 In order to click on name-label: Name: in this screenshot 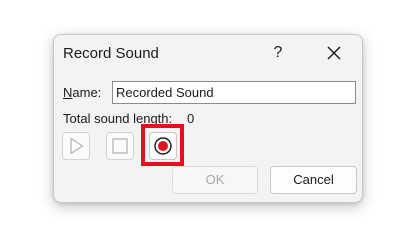, I will do `click(82, 93)`.